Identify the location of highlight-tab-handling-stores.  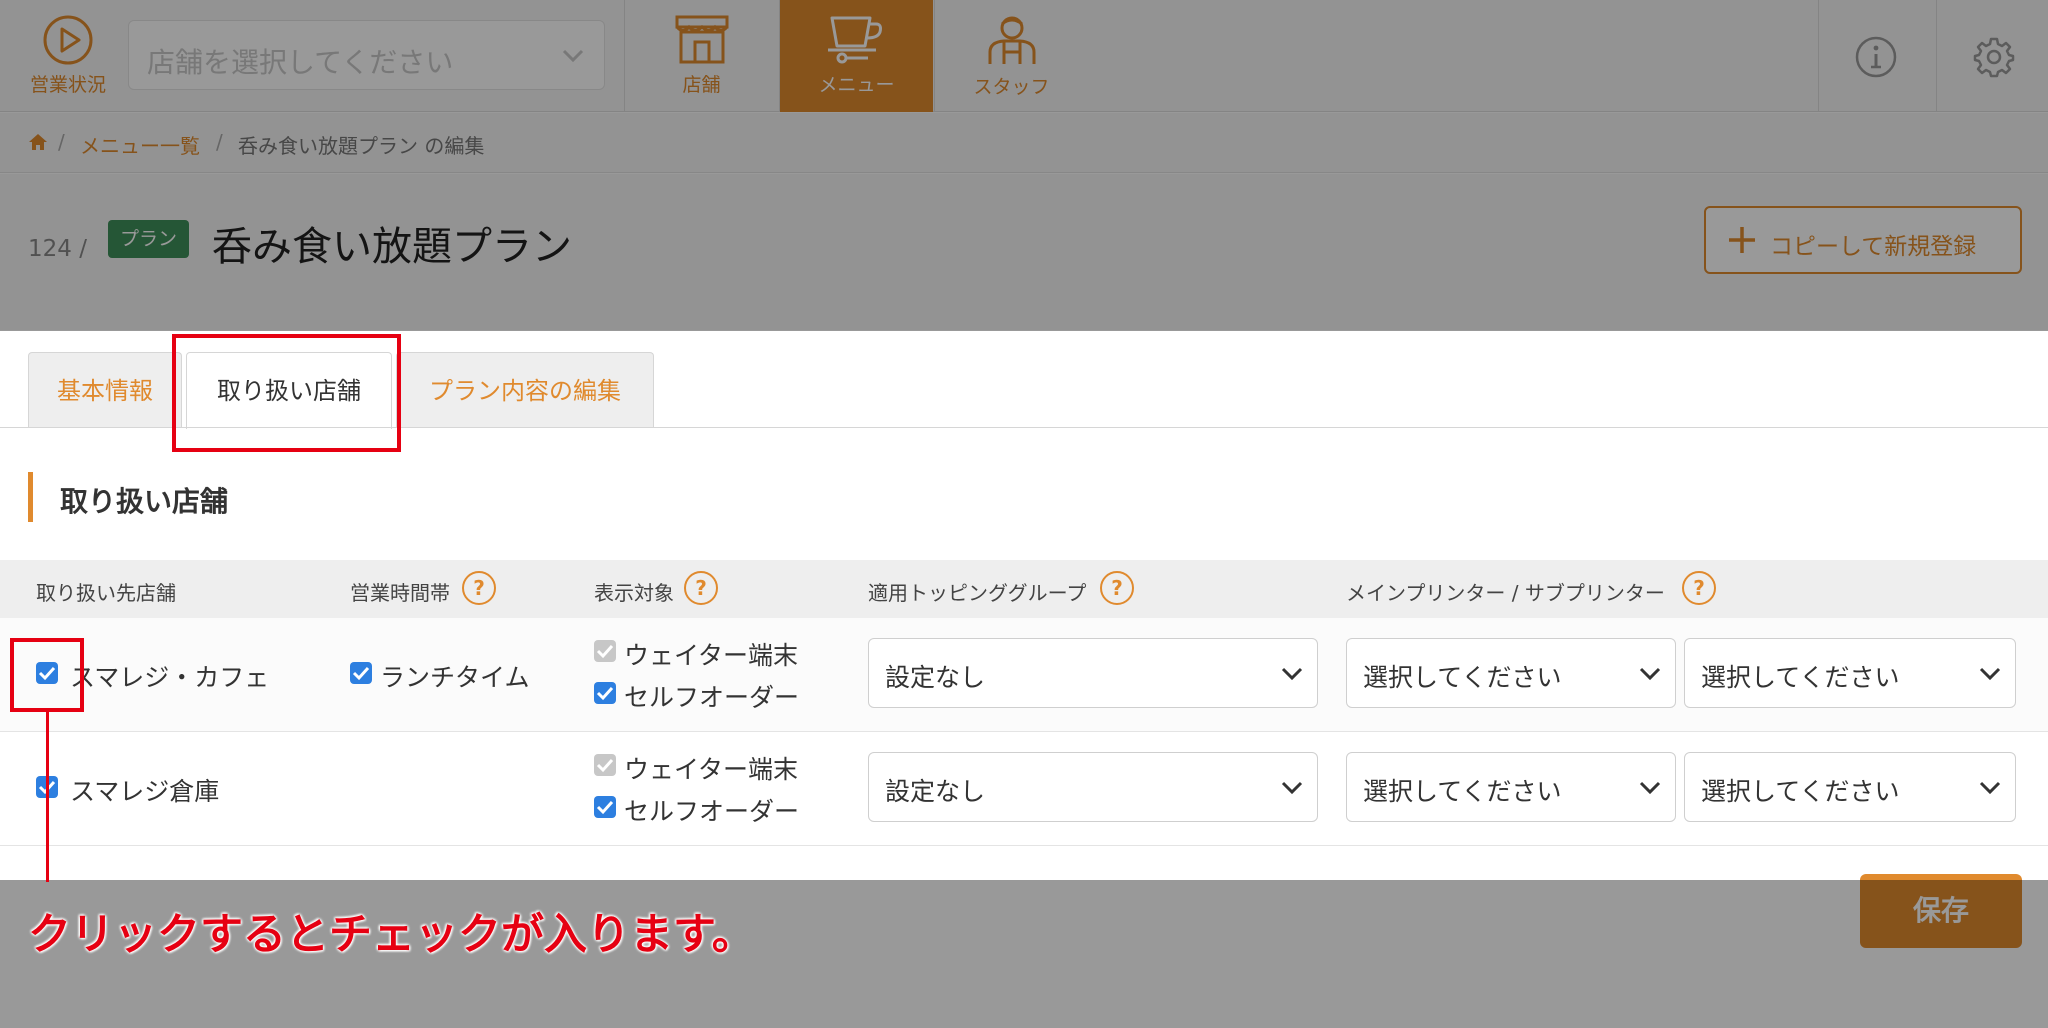
(286, 393).